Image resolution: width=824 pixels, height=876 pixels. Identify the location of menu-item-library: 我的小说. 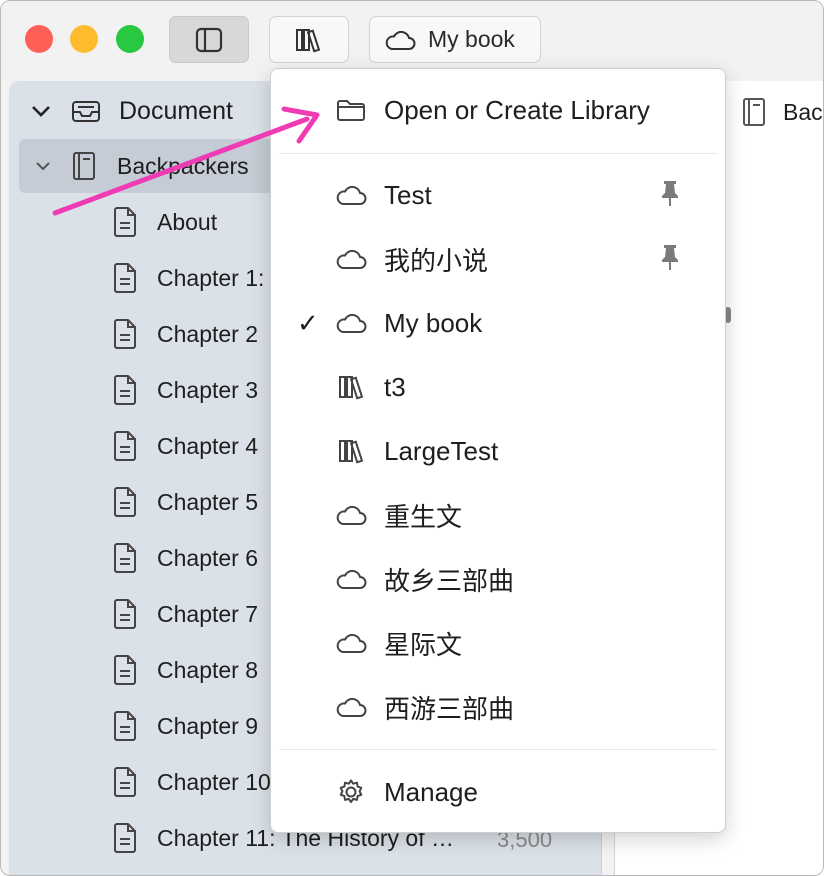
(498, 259).